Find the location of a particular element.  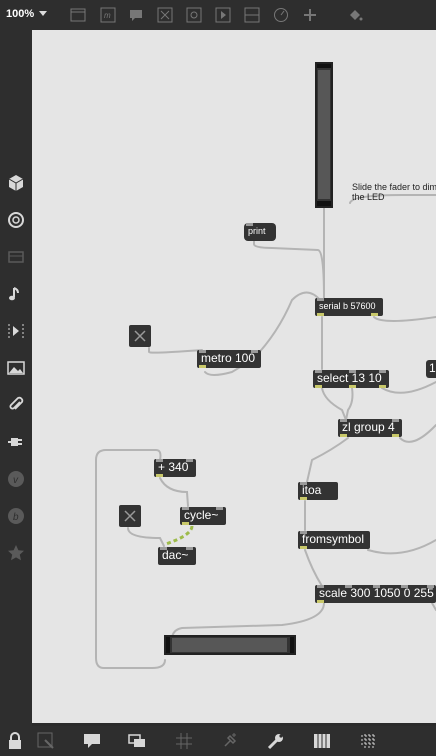

circle-icon is located at coordinates (16, 220).